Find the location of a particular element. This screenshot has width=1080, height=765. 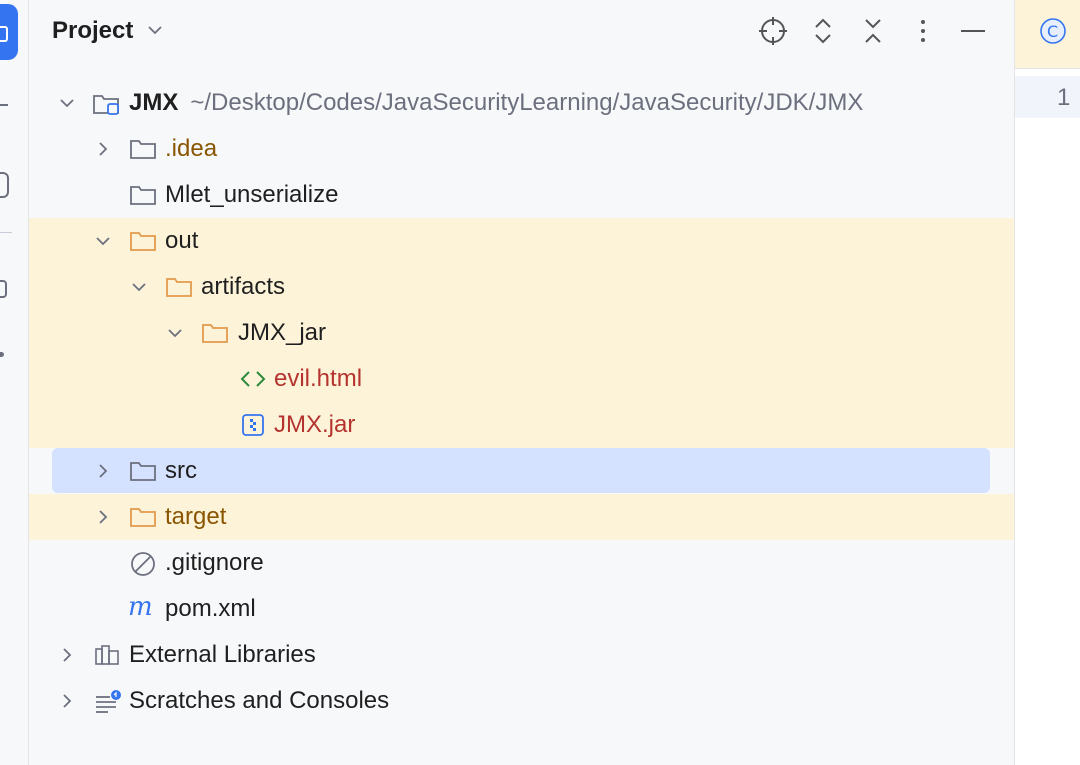

editor-tab: C is located at coordinates (1047, 34).